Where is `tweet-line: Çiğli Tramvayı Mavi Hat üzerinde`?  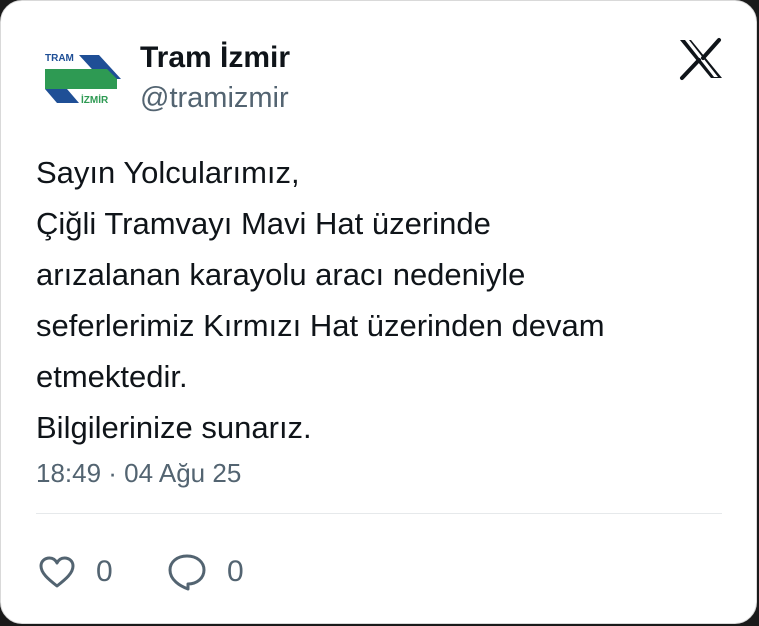 tweet-line: Çiğli Tramvayı Mavi Hat üzerinde is located at coordinates (263, 223).